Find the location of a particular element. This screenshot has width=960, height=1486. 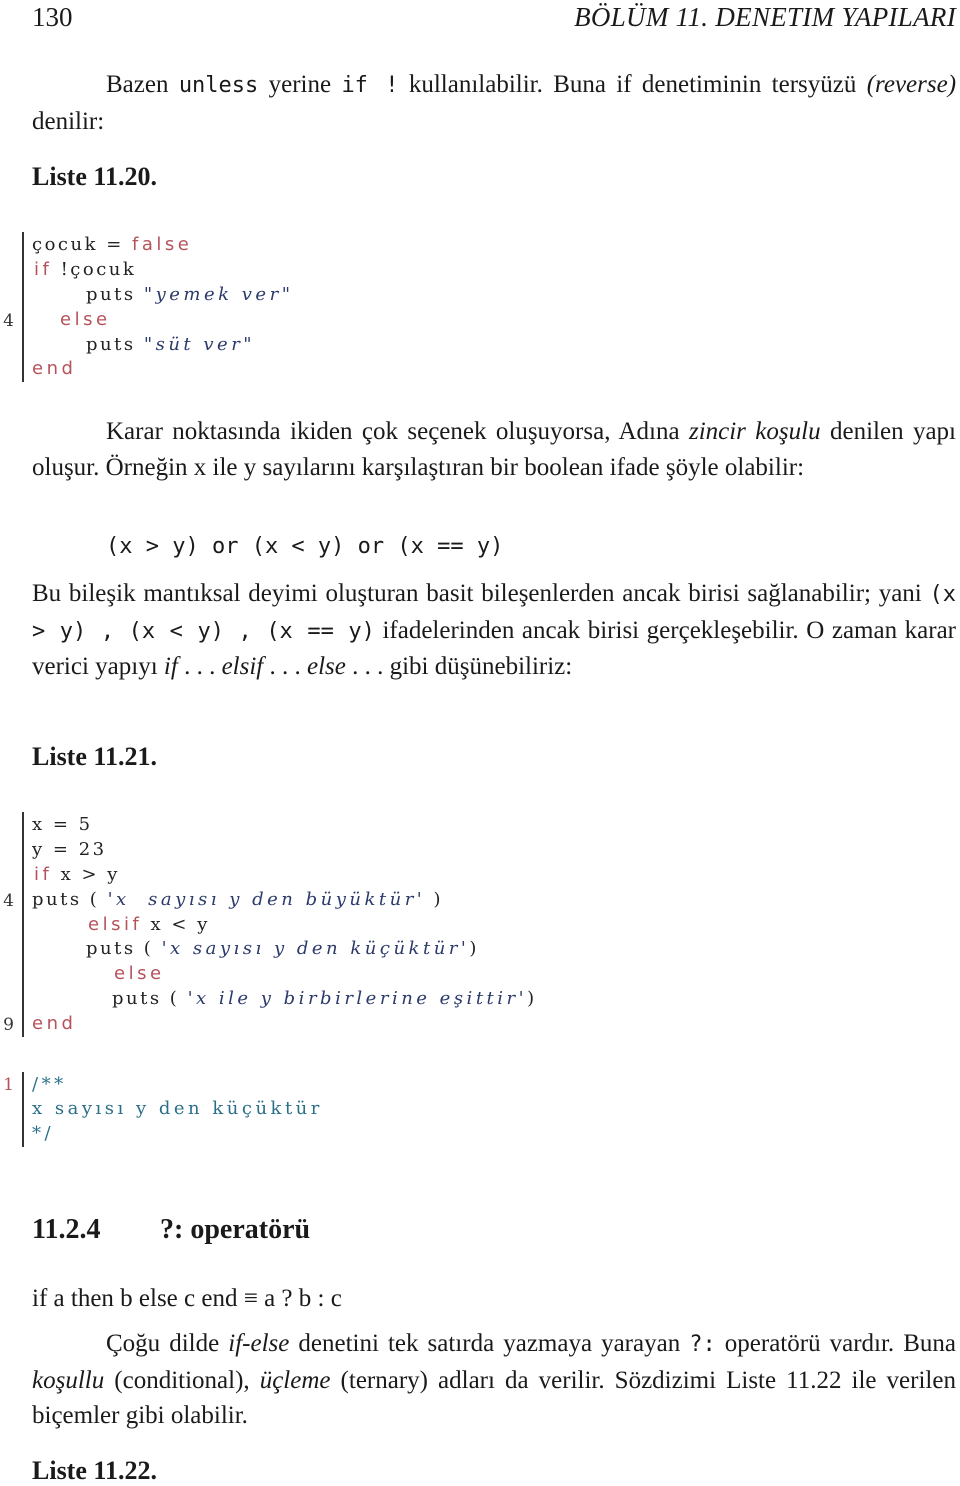

emphasis-chain-condition: zincir koşulu is located at coordinates (754, 431).